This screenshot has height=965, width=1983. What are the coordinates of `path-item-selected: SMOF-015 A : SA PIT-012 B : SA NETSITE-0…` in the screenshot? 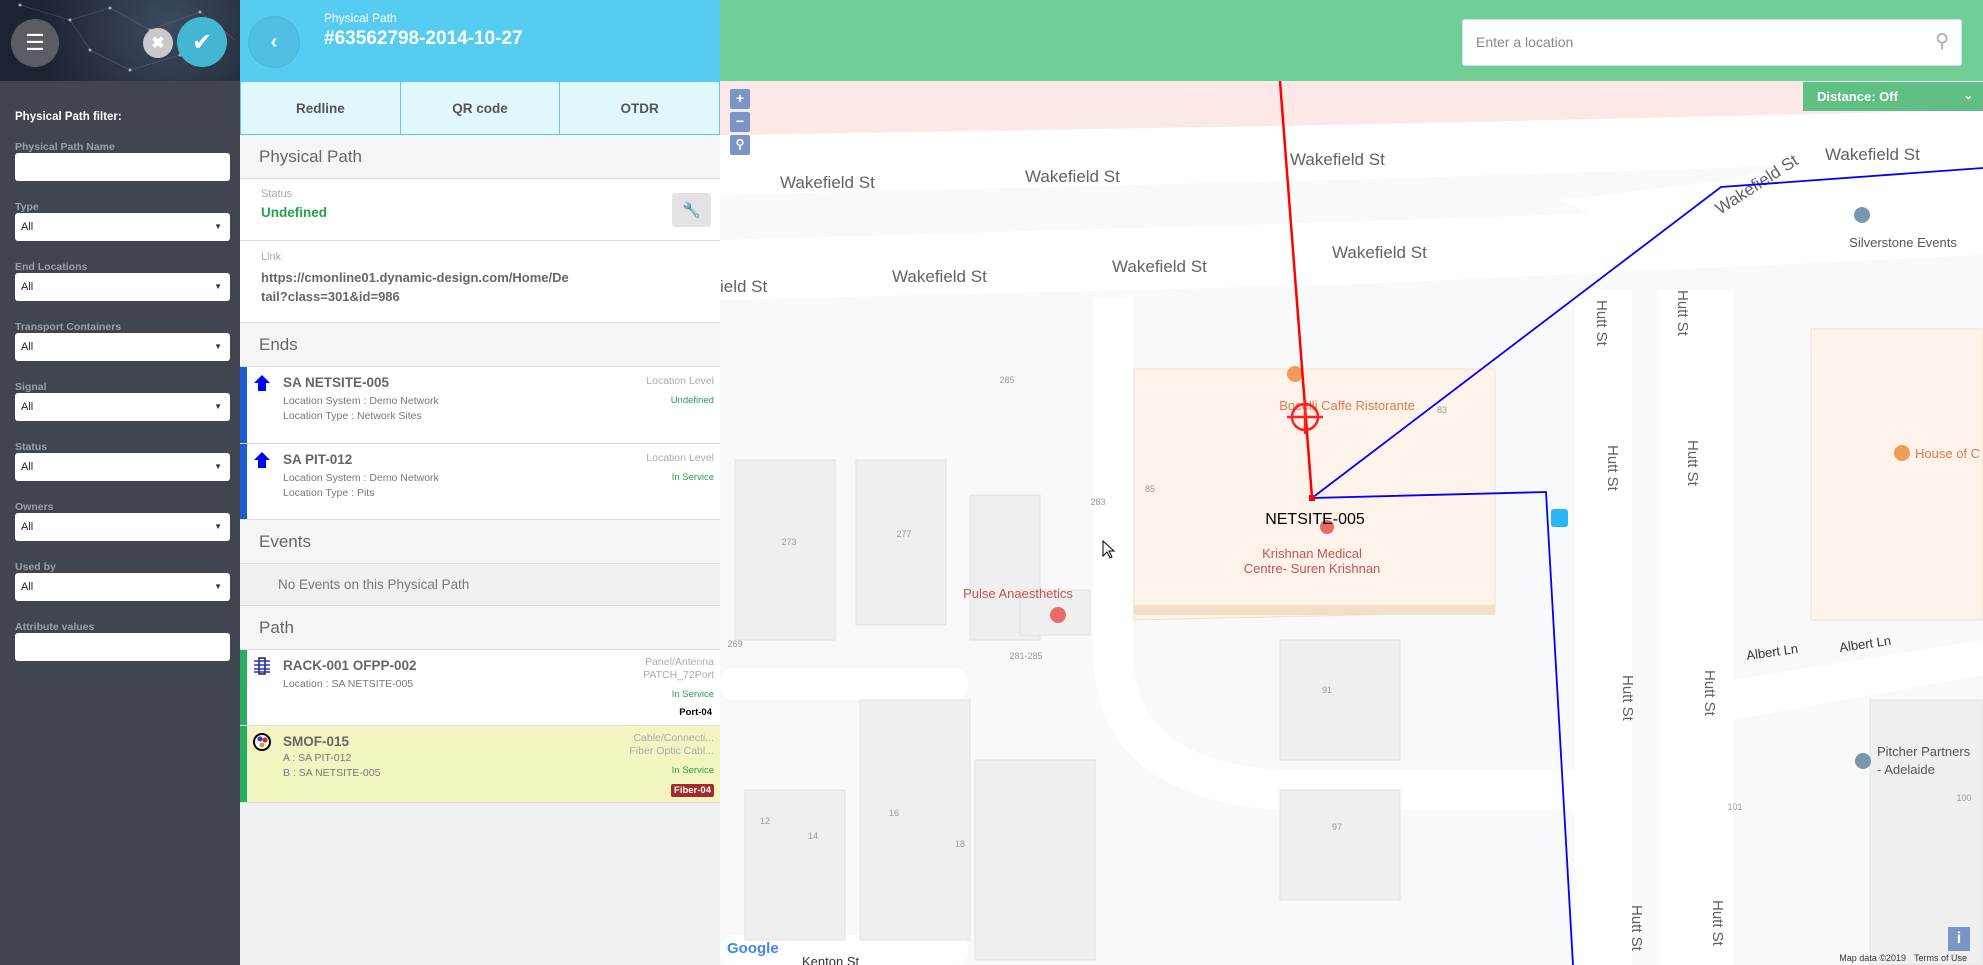 It's located at (480, 764).